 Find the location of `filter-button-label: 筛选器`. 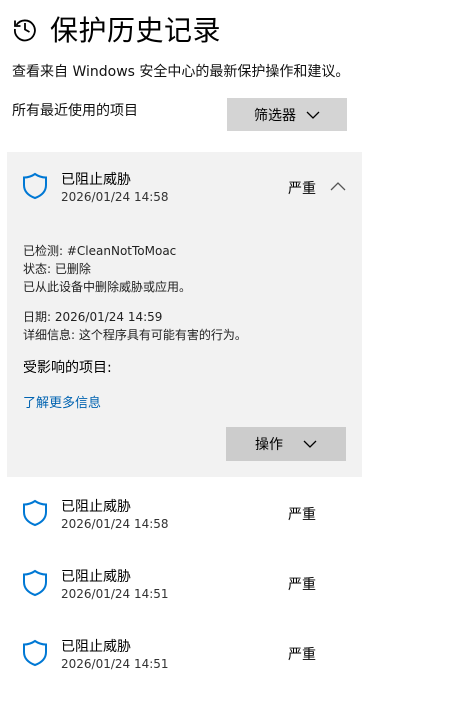

filter-button-label: 筛选器 is located at coordinates (275, 115).